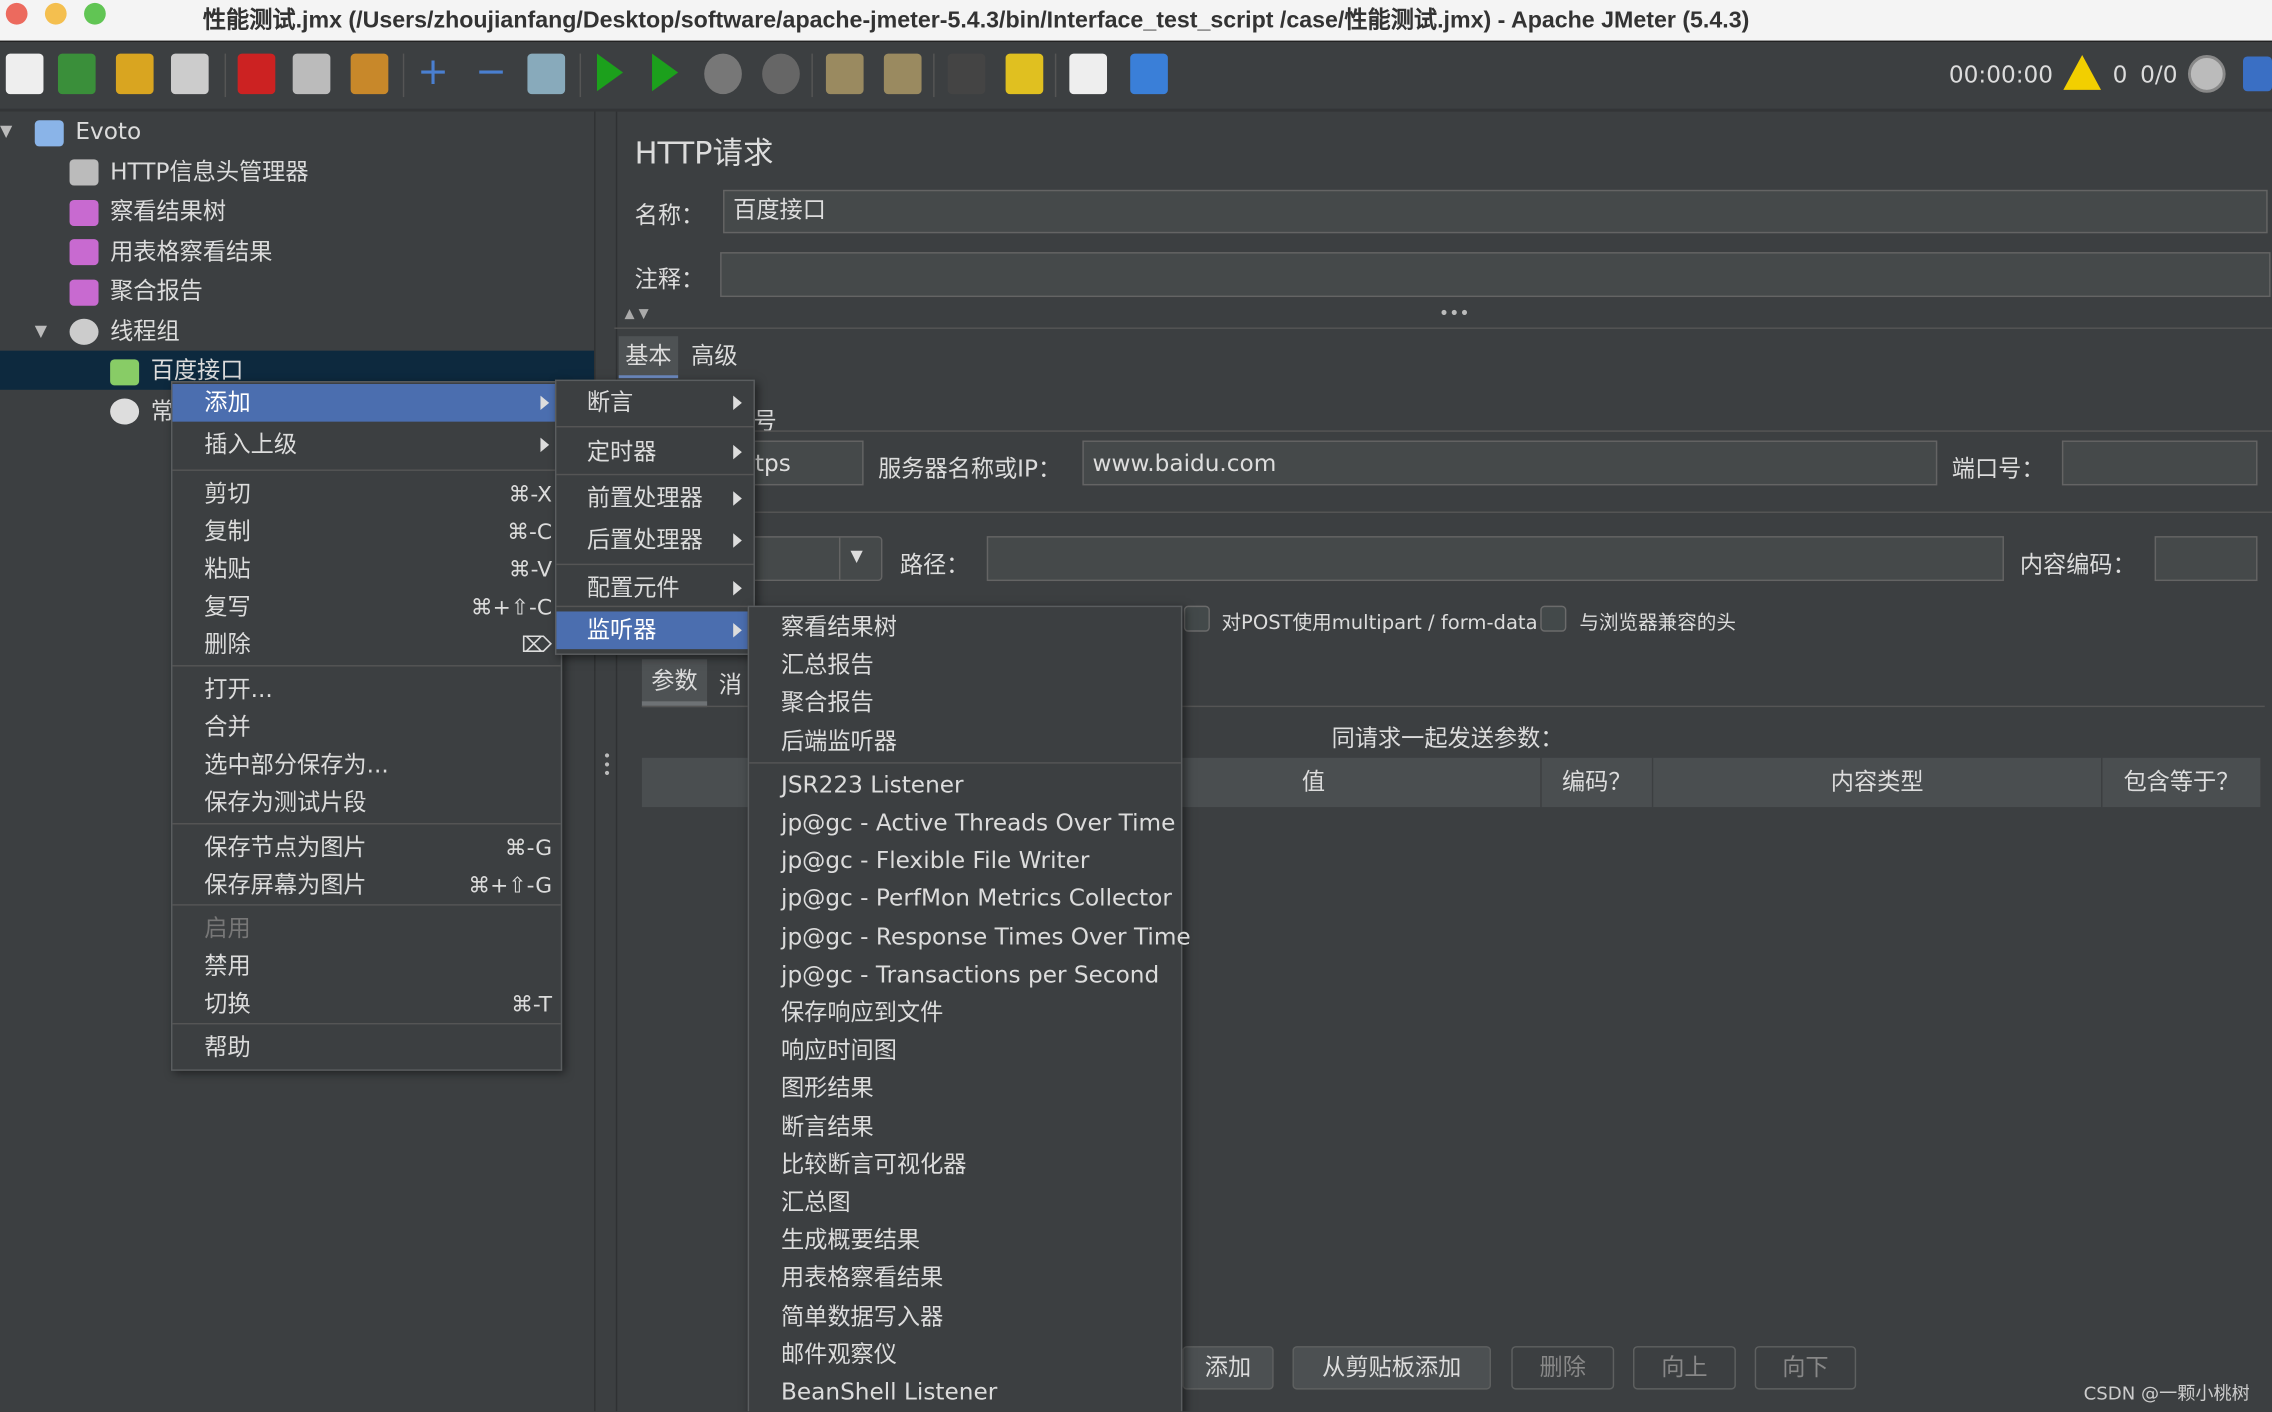 The height and width of the screenshot is (1412, 2272). I want to click on tab-basic: 基本, so click(648, 357).